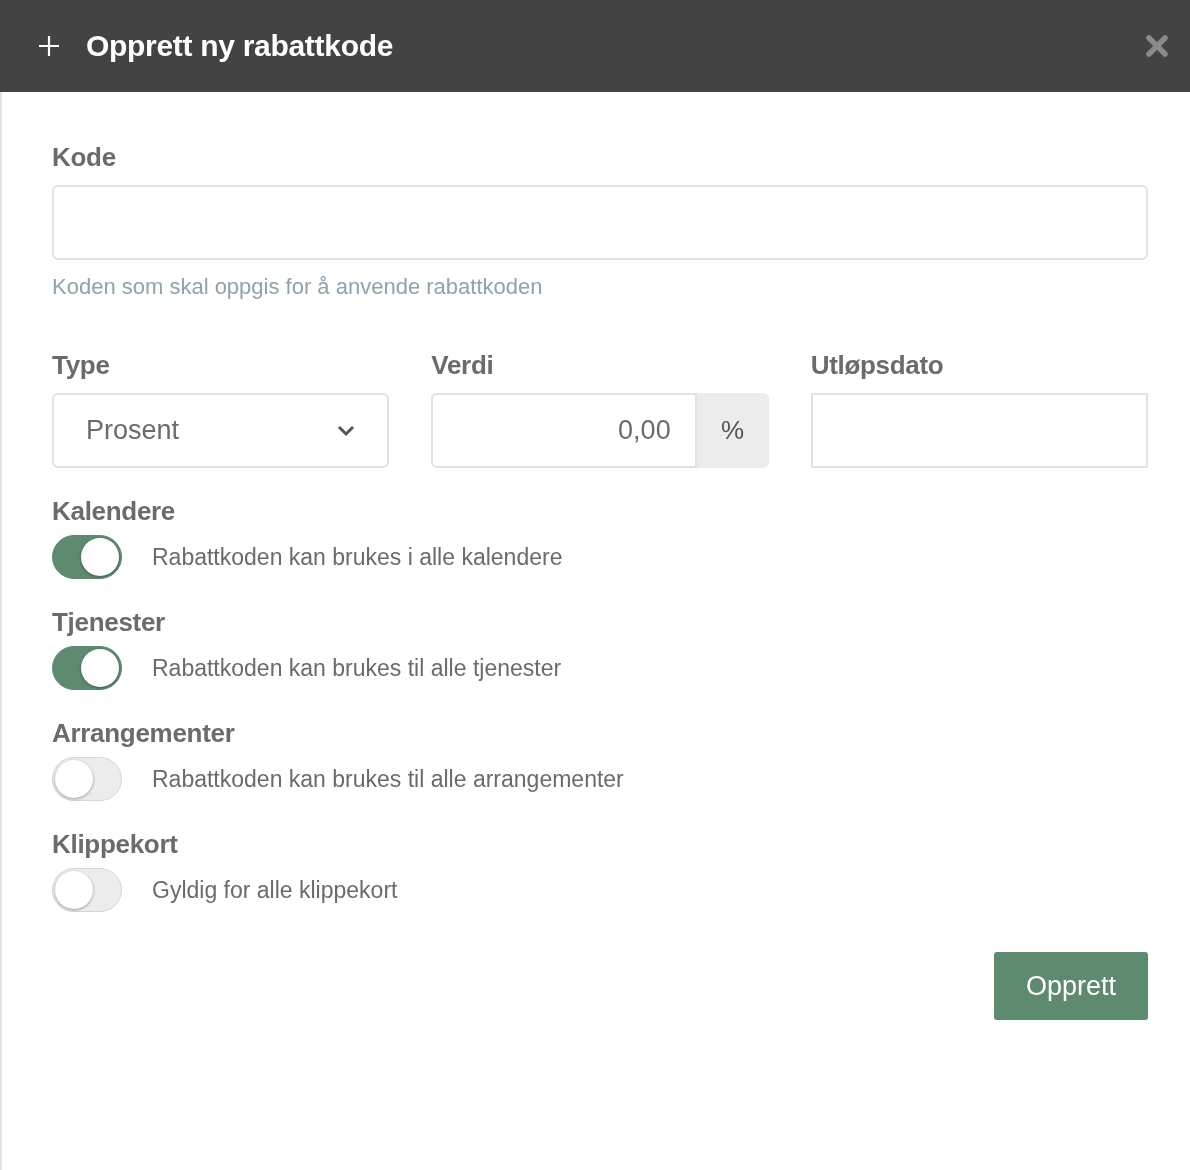 This screenshot has height=1170, width=1190. Describe the element at coordinates (463, 365) in the screenshot. I see `field-label: Verdi` at that location.